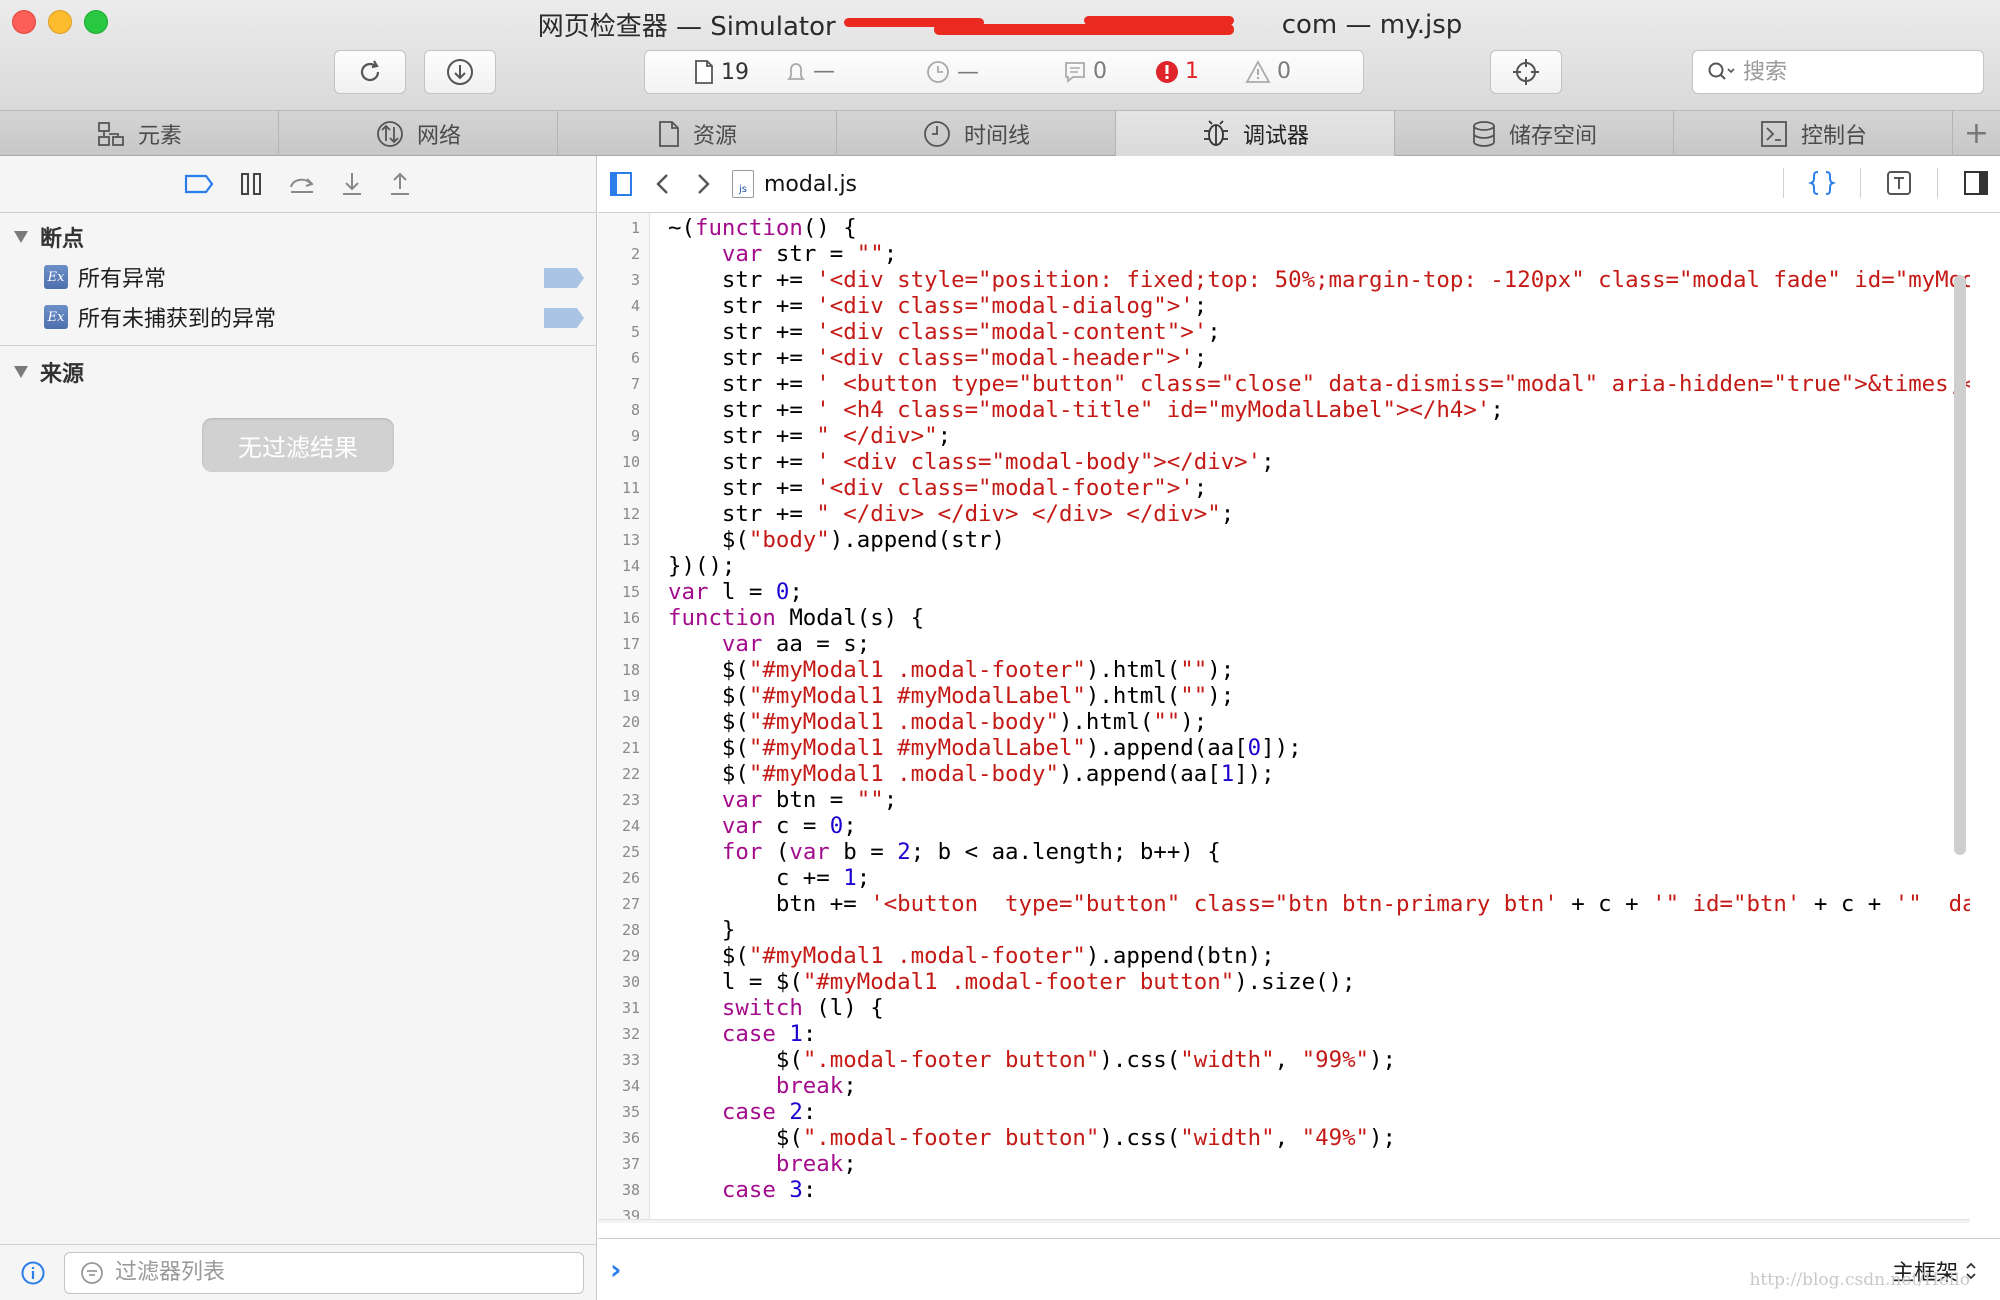  I want to click on breakpoint-marker-icon, so click(564, 318).